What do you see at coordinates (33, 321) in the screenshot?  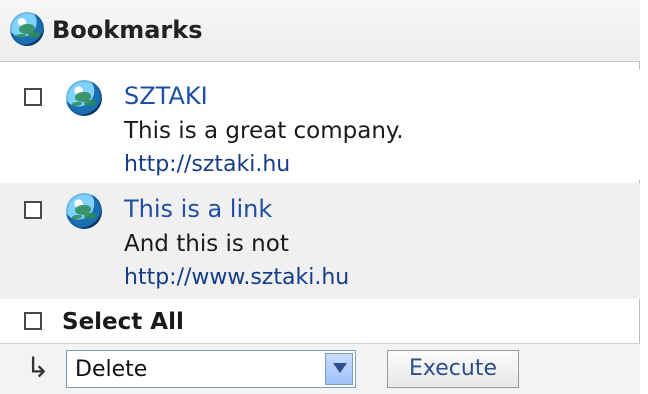 I see `select-all-checkbox` at bounding box center [33, 321].